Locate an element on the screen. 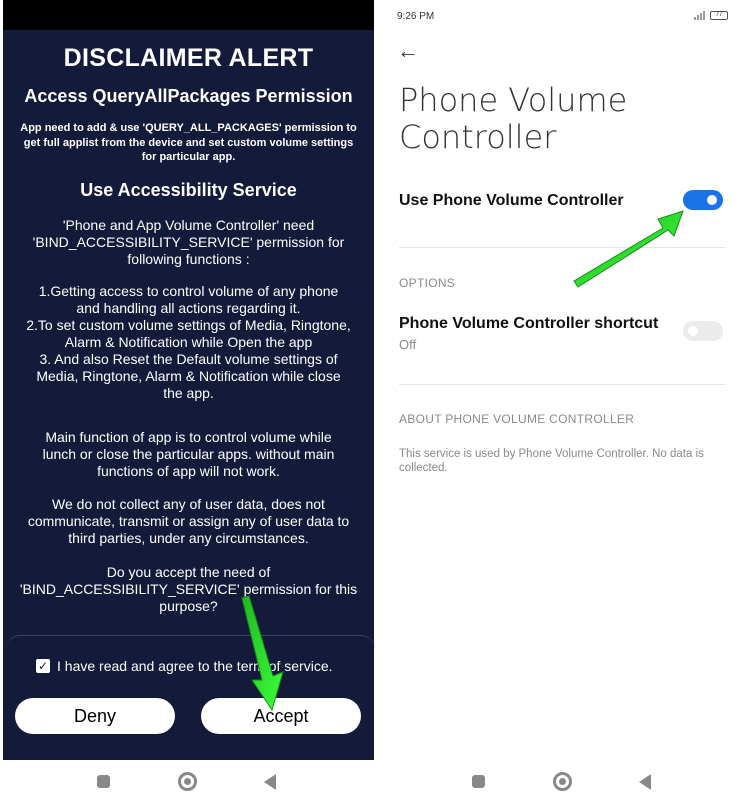 The image size is (750, 808). battery-icon: 77 is located at coordinates (719, 15).